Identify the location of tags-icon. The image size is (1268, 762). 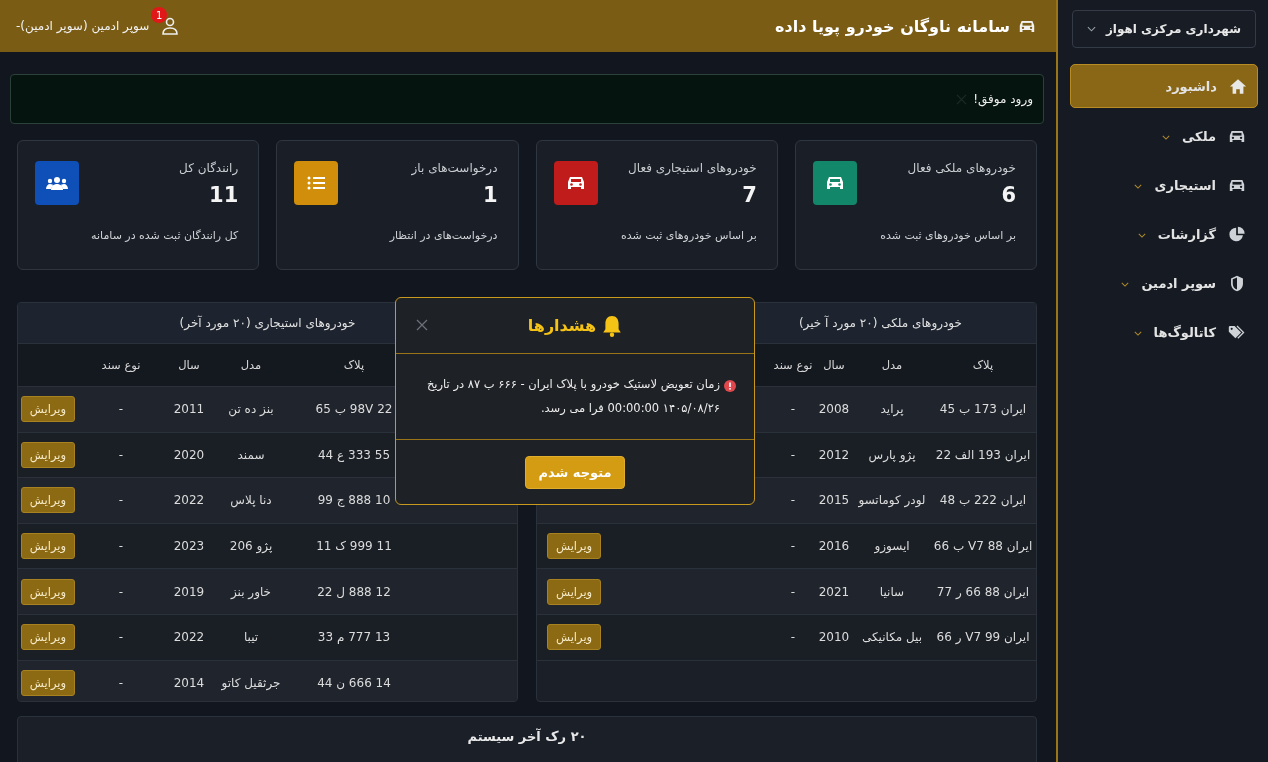
(1237, 332).